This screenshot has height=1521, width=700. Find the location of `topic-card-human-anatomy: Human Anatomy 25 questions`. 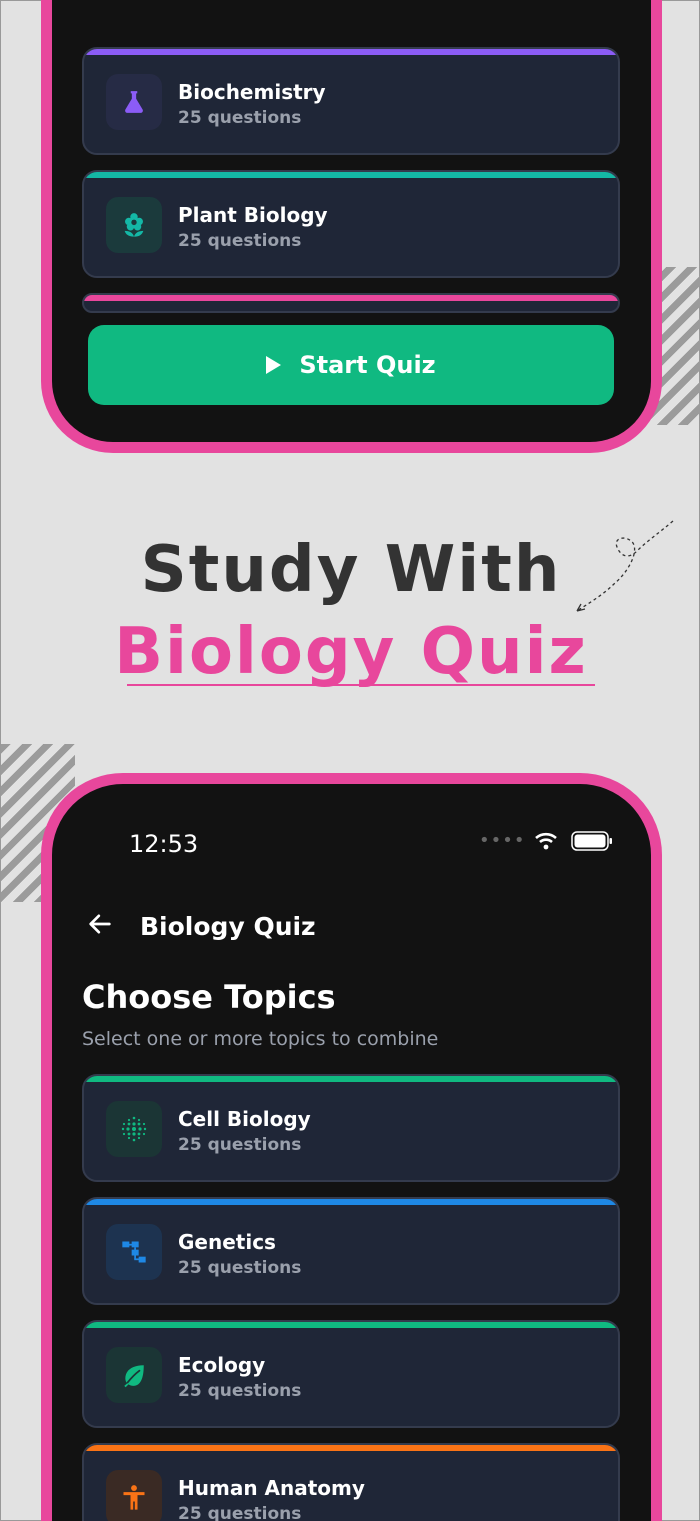

topic-card-human-anatomy: Human Anatomy 25 questions is located at coordinates (351, 1482).